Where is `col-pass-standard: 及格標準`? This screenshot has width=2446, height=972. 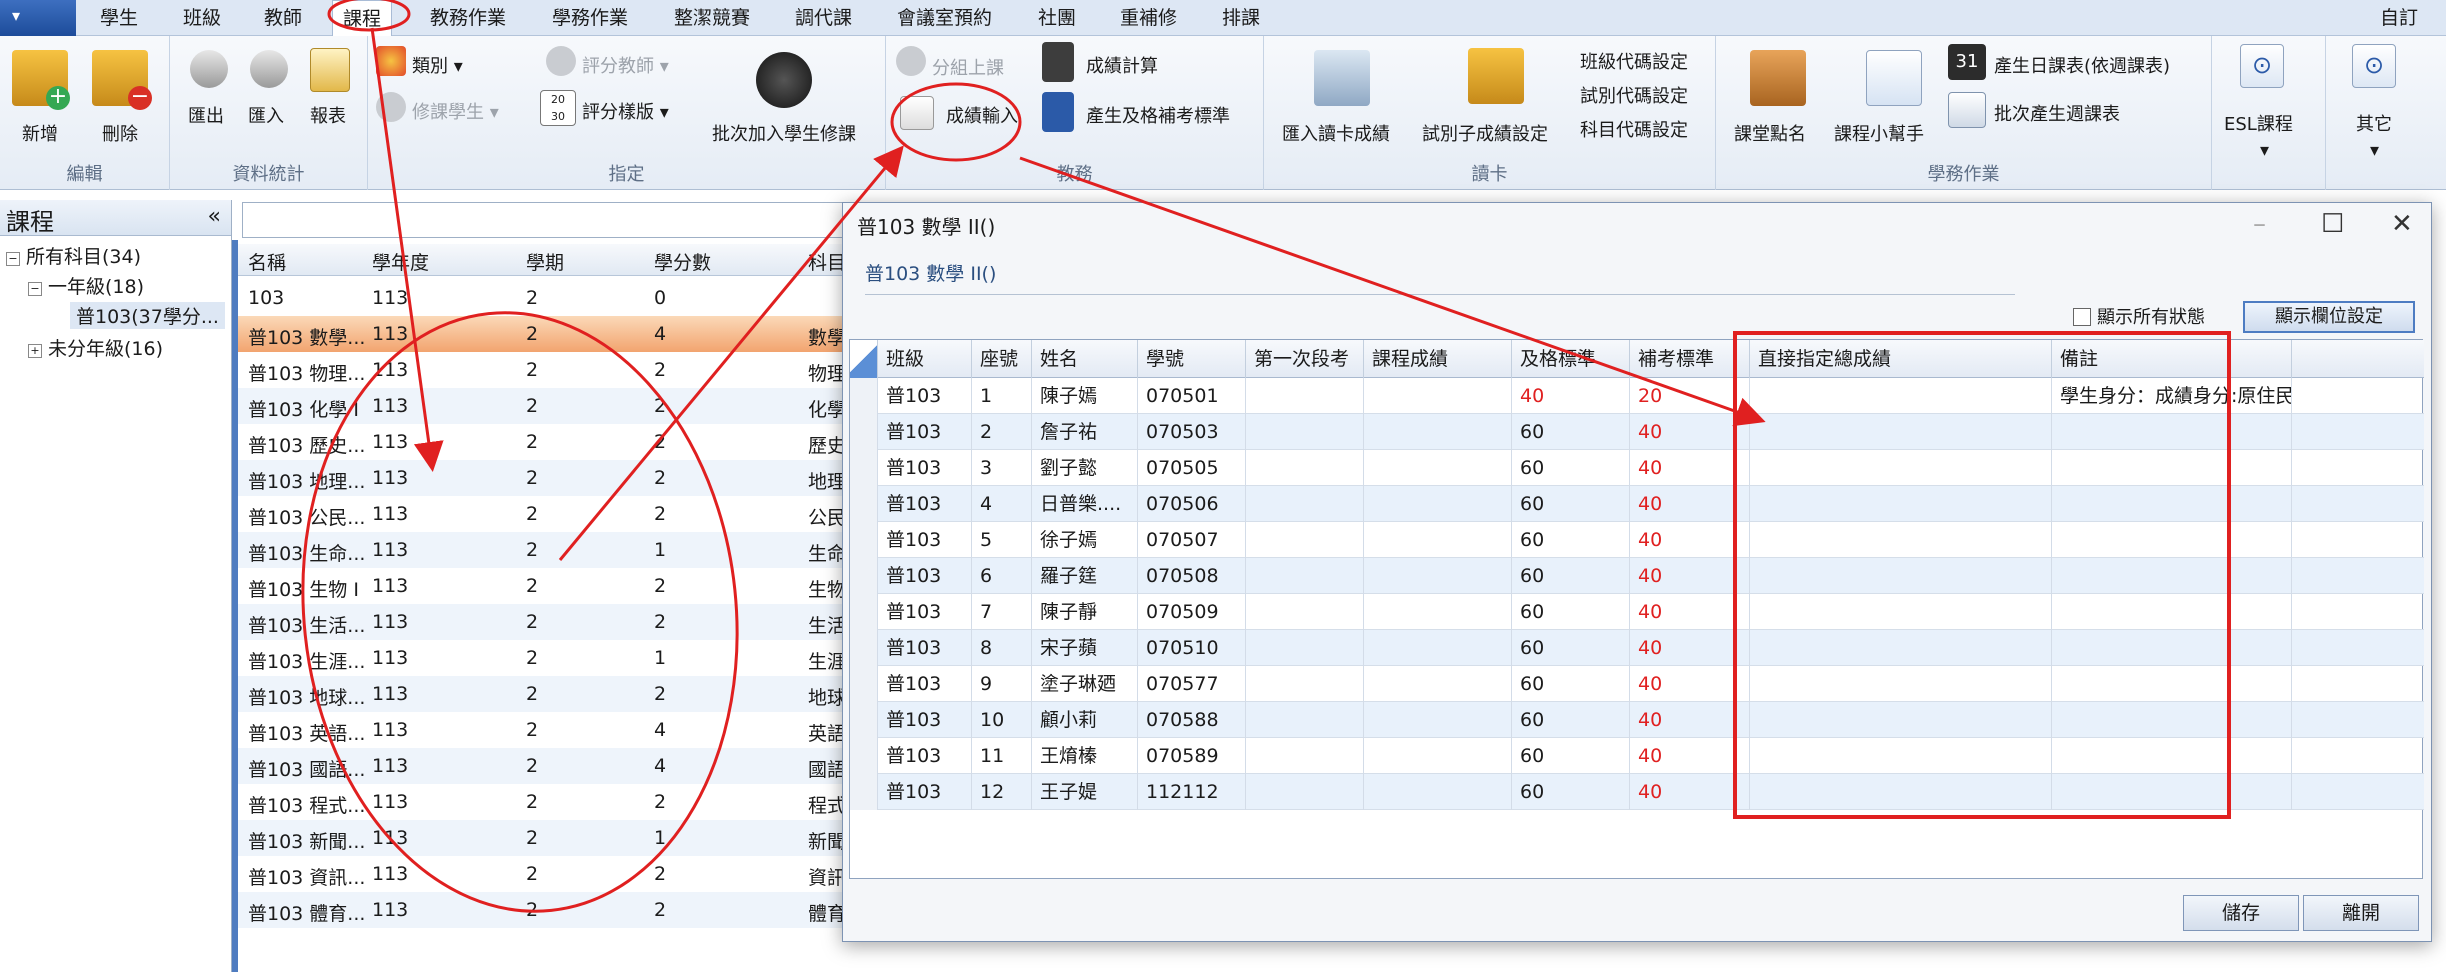 col-pass-standard: 及格標準 is located at coordinates (1571, 359).